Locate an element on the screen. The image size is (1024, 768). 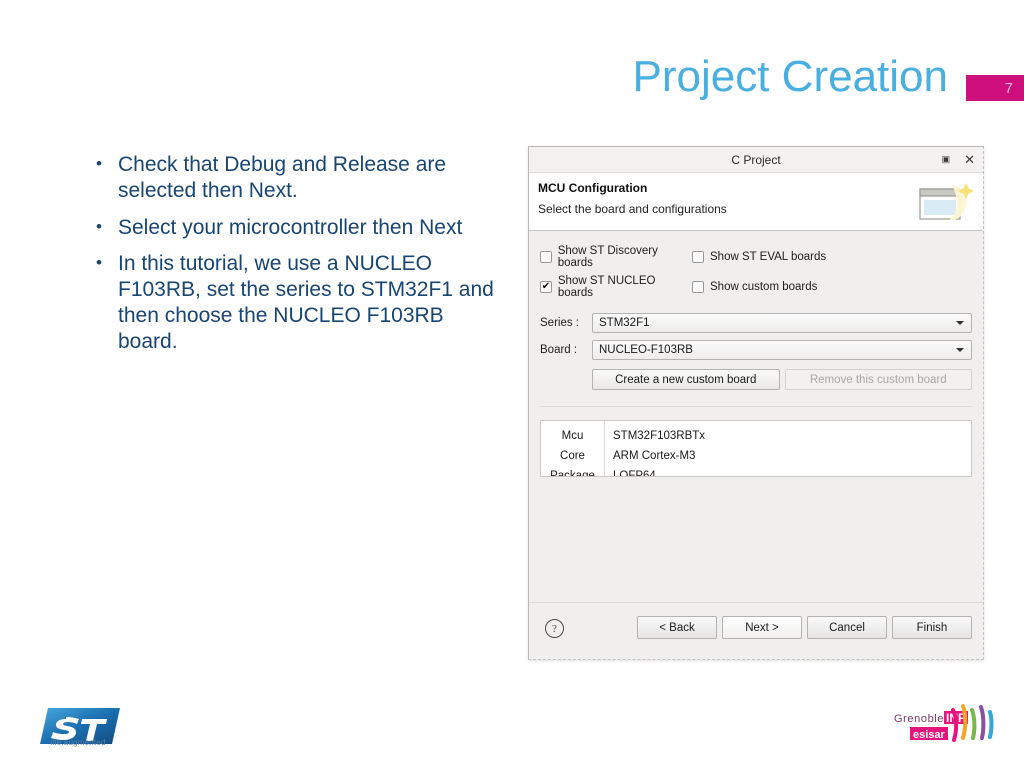
grenoble-inp-esisar-logo: Grenoble INP esisar is located at coordinates (944, 723).